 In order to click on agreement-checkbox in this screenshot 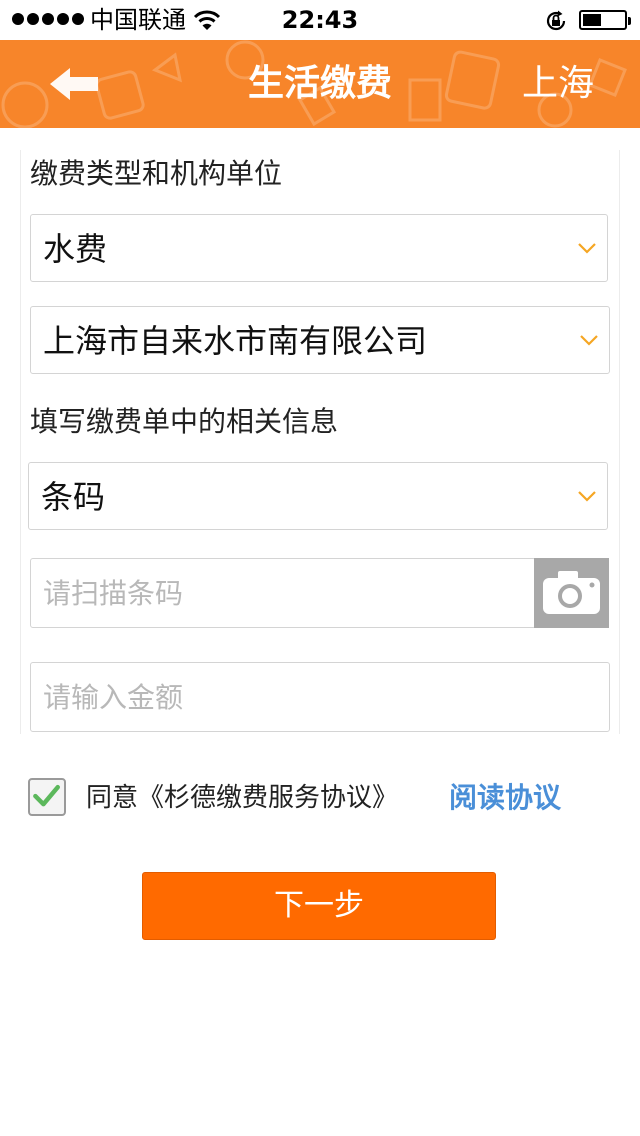, I will do `click(47, 797)`.